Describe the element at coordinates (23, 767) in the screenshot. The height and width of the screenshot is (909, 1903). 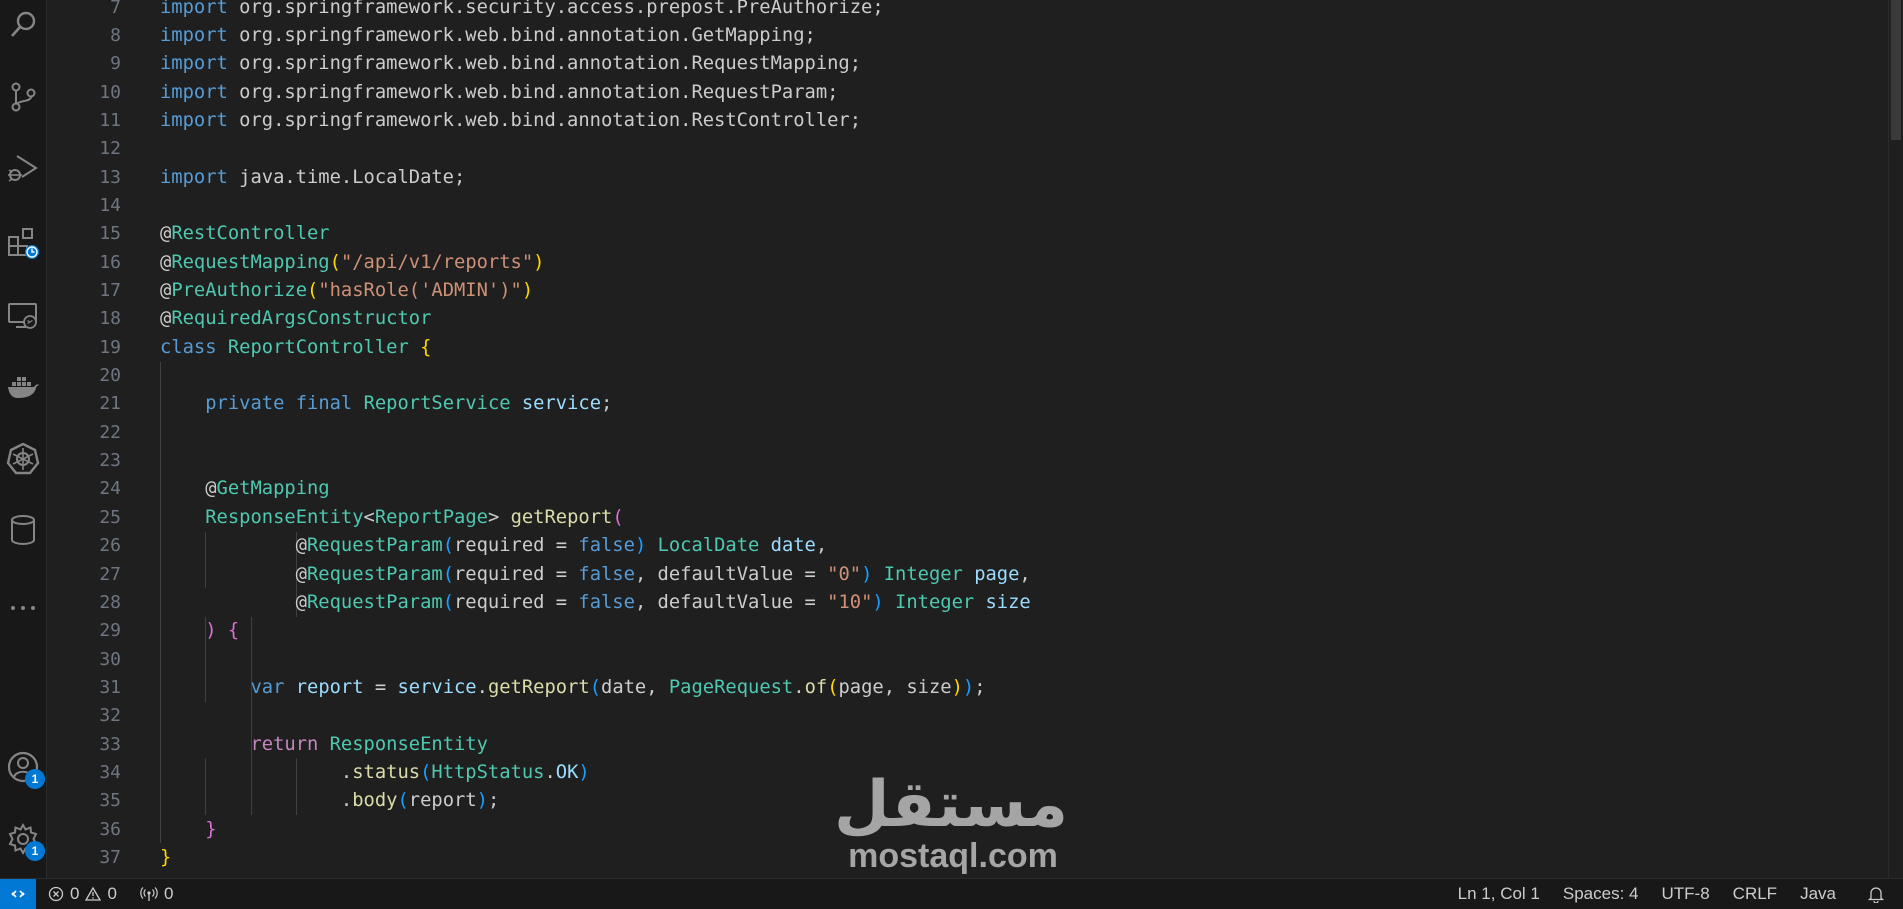
I see `accounts-icon: 1` at that location.